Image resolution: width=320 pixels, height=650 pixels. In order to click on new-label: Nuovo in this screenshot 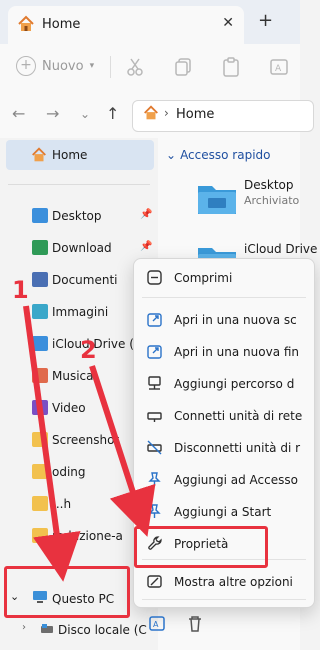, I will do `click(63, 66)`.